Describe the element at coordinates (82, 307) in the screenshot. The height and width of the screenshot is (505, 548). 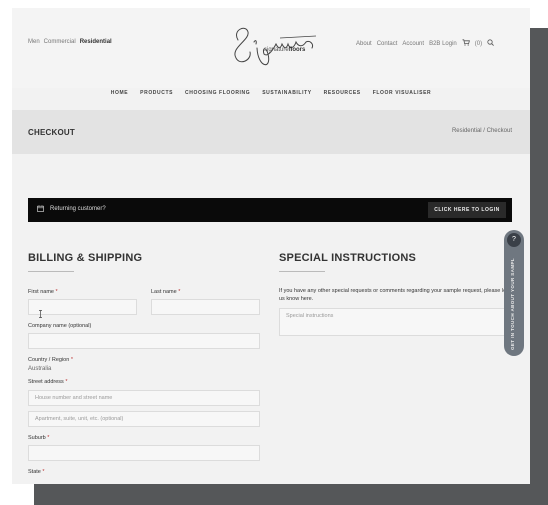
I see `first-name-input` at that location.